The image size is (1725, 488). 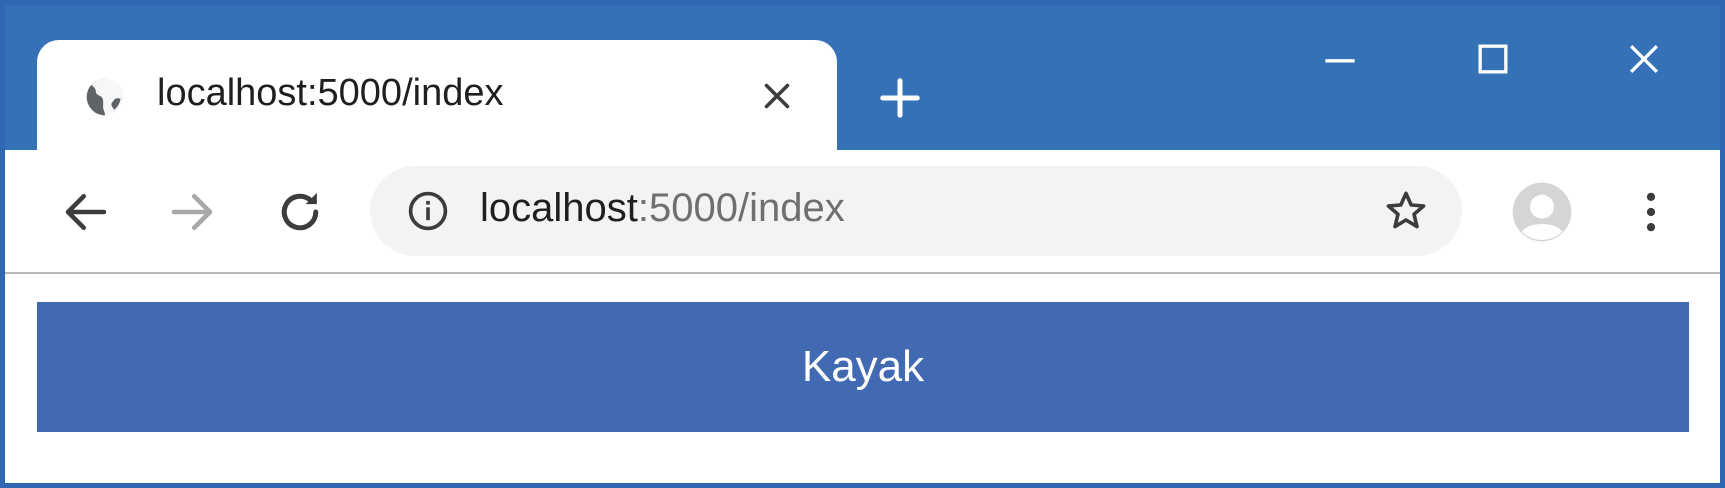 I want to click on minimize-icon, so click(x=1340, y=59).